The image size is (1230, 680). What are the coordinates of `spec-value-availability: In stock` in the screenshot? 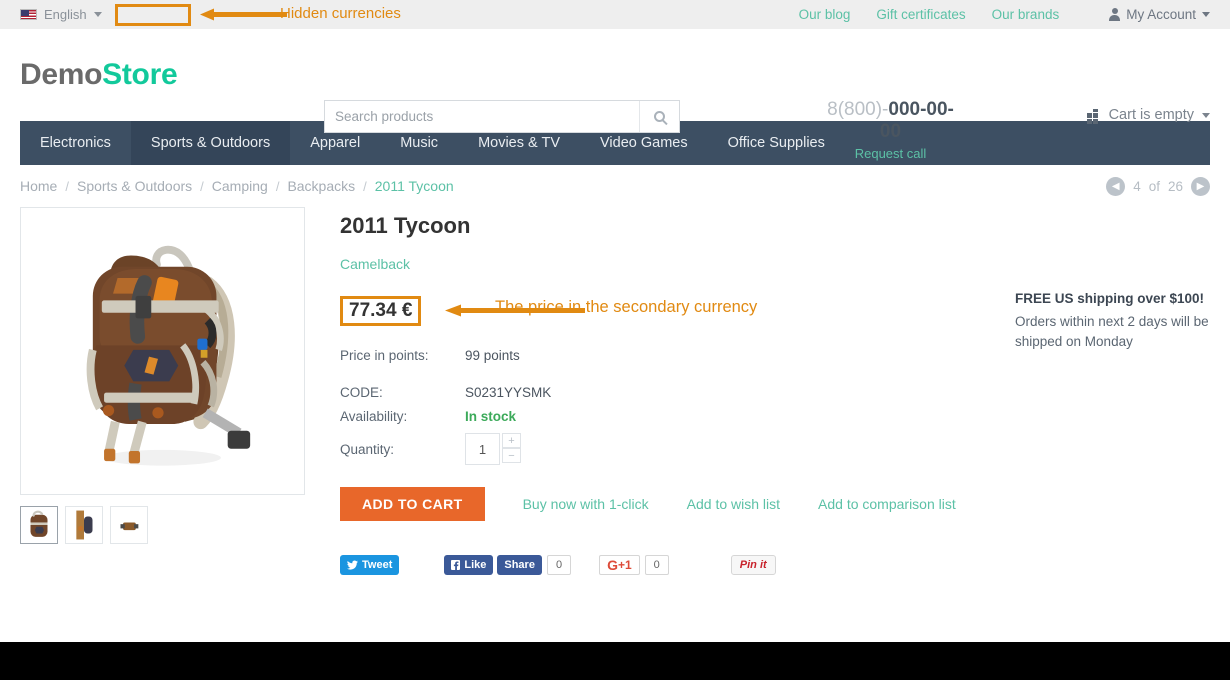 It's located at (491, 416).